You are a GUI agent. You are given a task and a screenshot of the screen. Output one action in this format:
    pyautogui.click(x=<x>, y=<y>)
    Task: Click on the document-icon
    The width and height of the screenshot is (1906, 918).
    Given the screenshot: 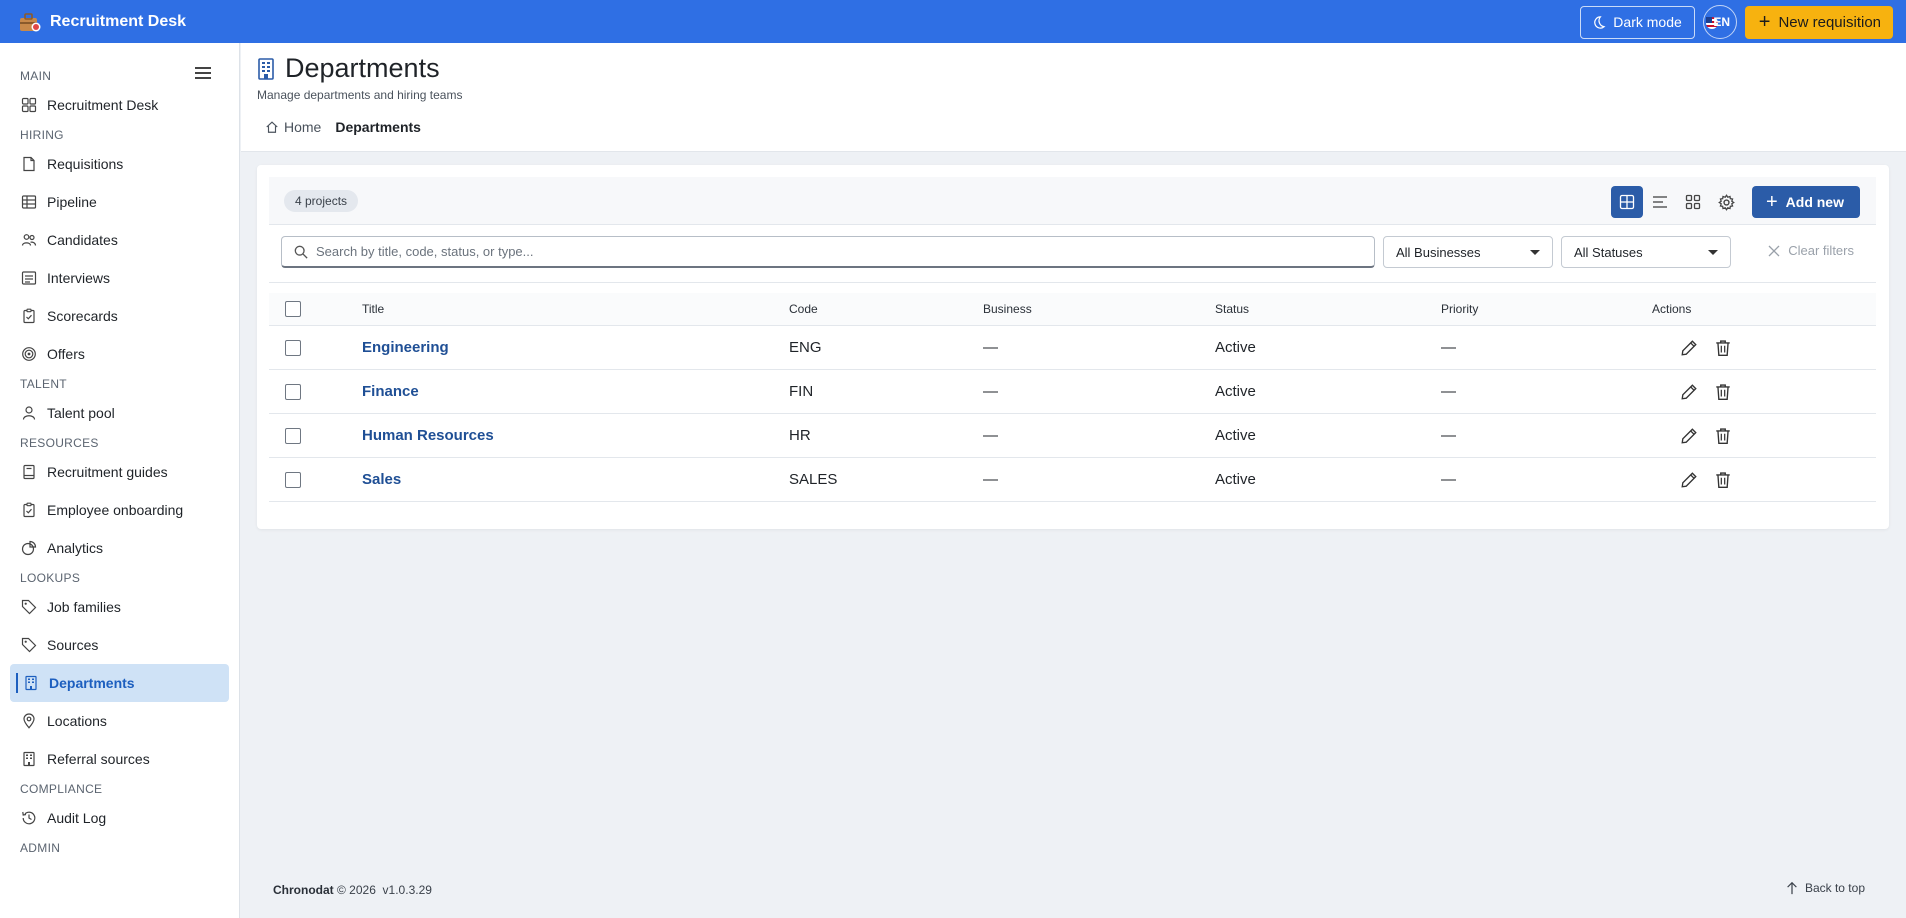 What is the action you would take?
    pyautogui.click(x=29, y=164)
    